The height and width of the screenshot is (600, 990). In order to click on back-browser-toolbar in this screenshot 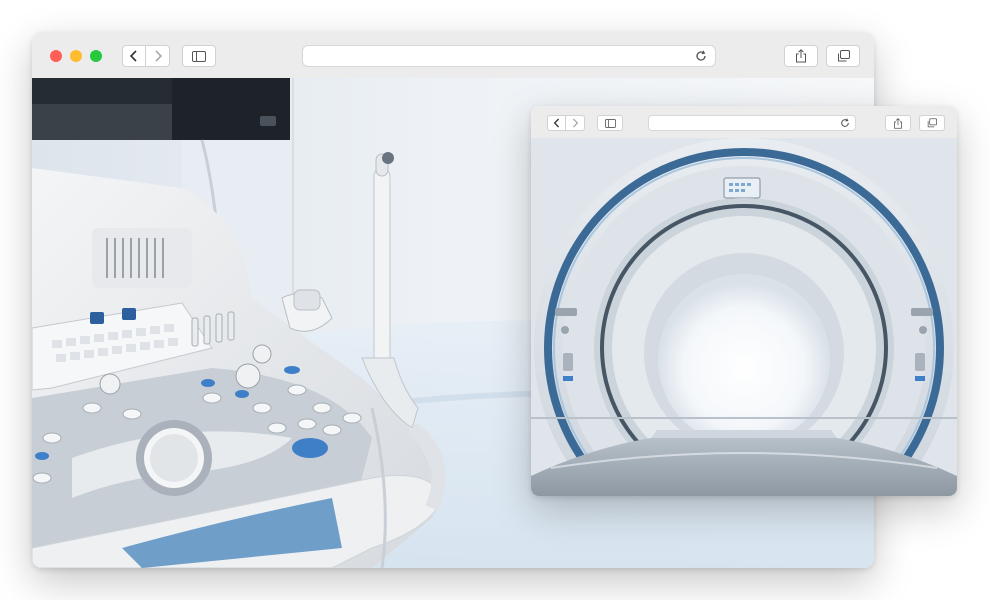, I will do `click(453, 55)`.